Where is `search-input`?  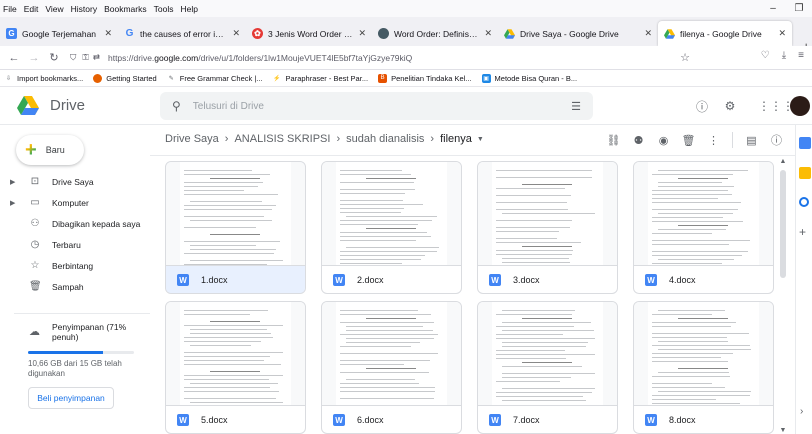
search-input is located at coordinates (357, 106).